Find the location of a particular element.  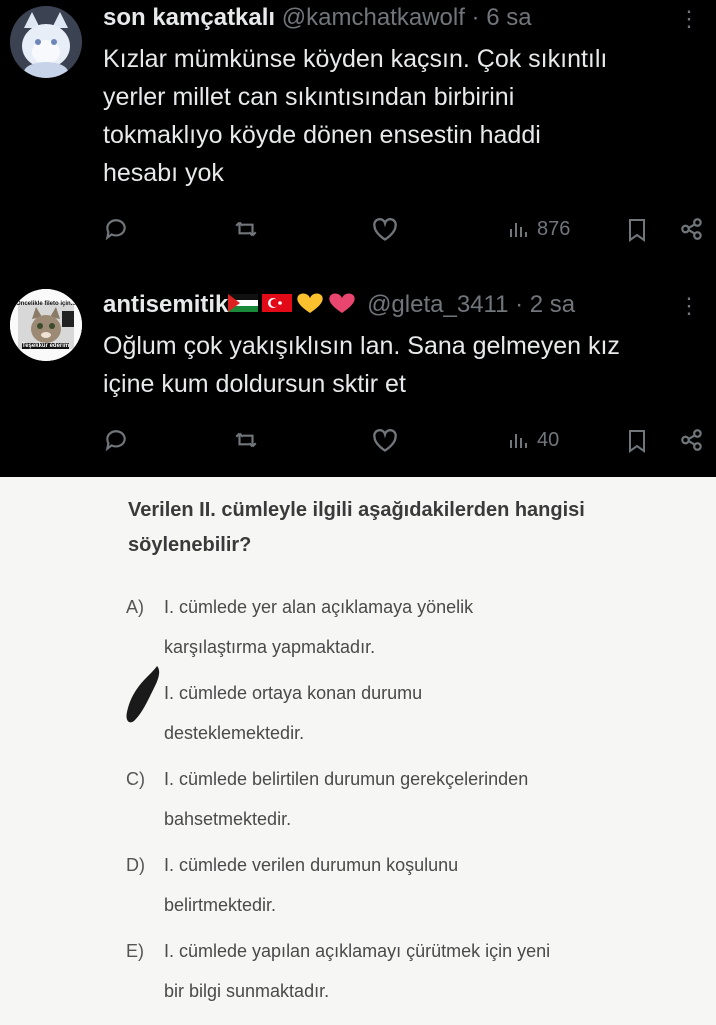

display-name: antisemitik is located at coordinates (165, 304).